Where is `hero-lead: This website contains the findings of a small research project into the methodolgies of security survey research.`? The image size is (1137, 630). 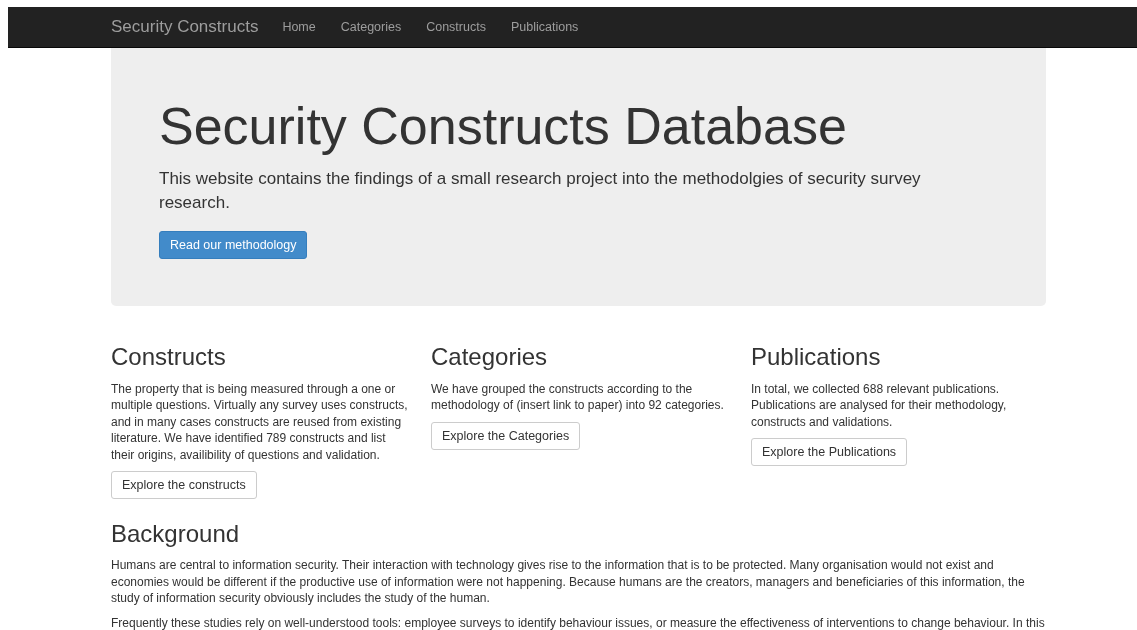
hero-lead: This website contains the findings of a small research project into the methodolgies of security survey research. is located at coordinates (540, 191).